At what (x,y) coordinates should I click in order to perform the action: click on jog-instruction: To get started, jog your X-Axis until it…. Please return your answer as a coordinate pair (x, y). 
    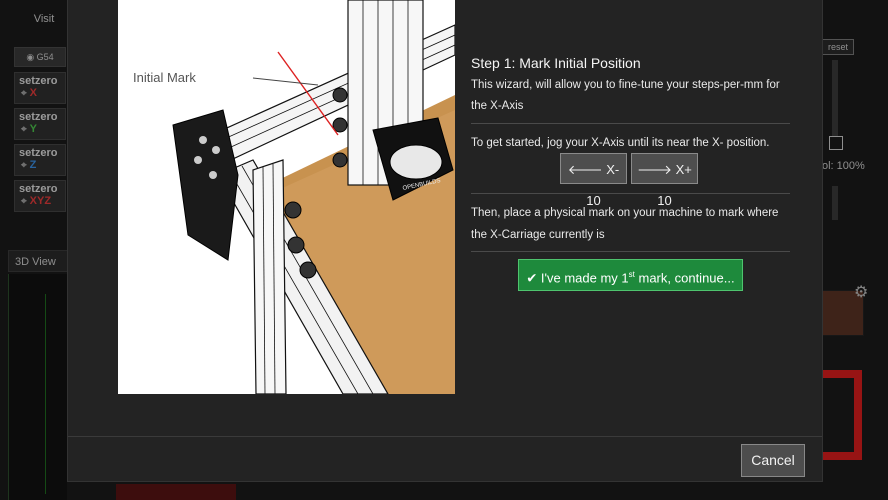
    Looking at the image, I should click on (620, 143).